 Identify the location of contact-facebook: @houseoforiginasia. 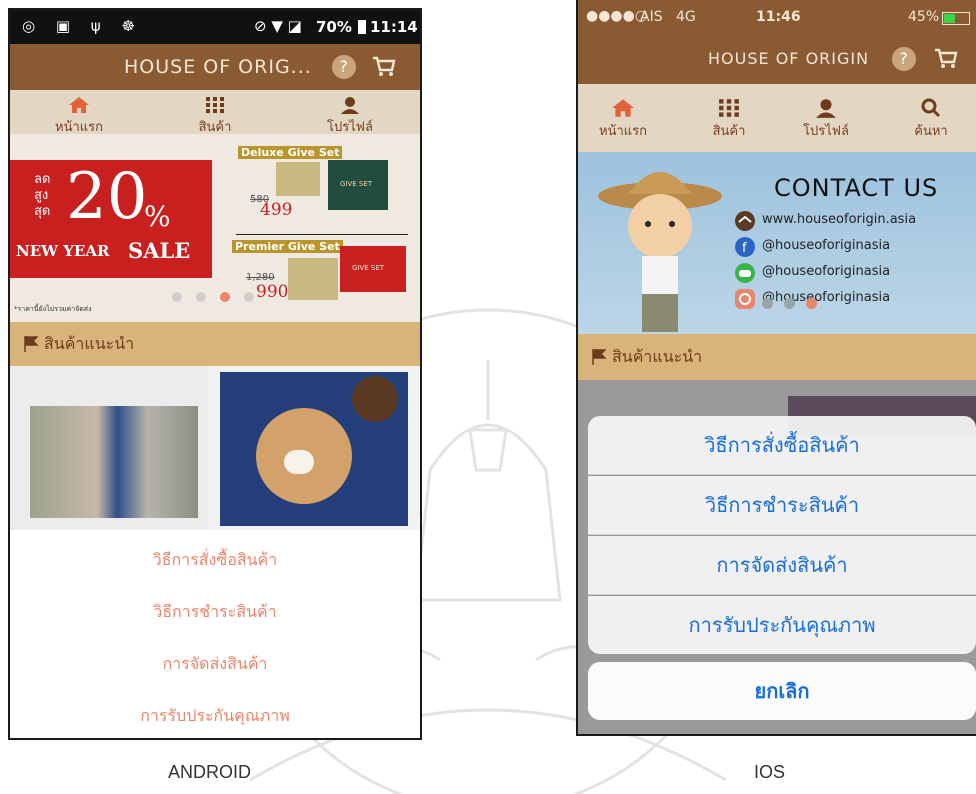
(826, 245).